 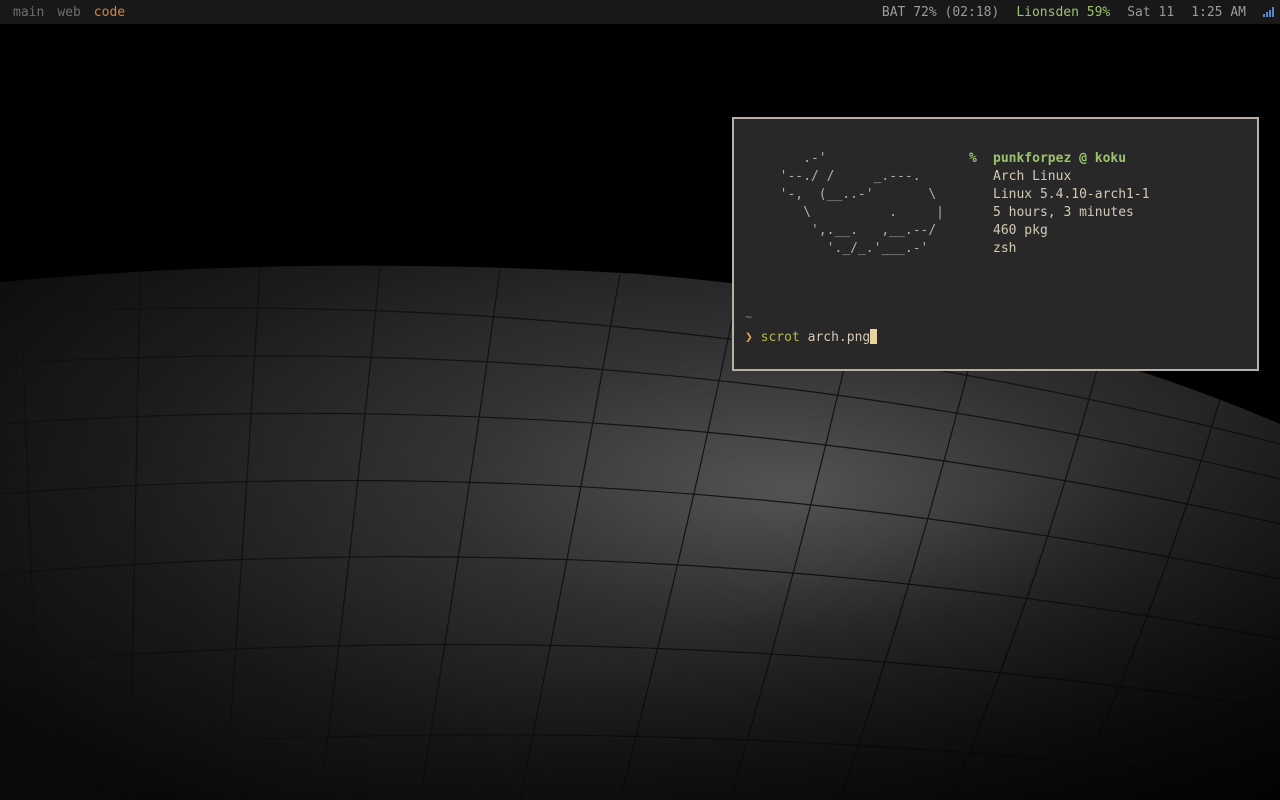 I want to click on command-name: scrot, so click(x=780, y=337).